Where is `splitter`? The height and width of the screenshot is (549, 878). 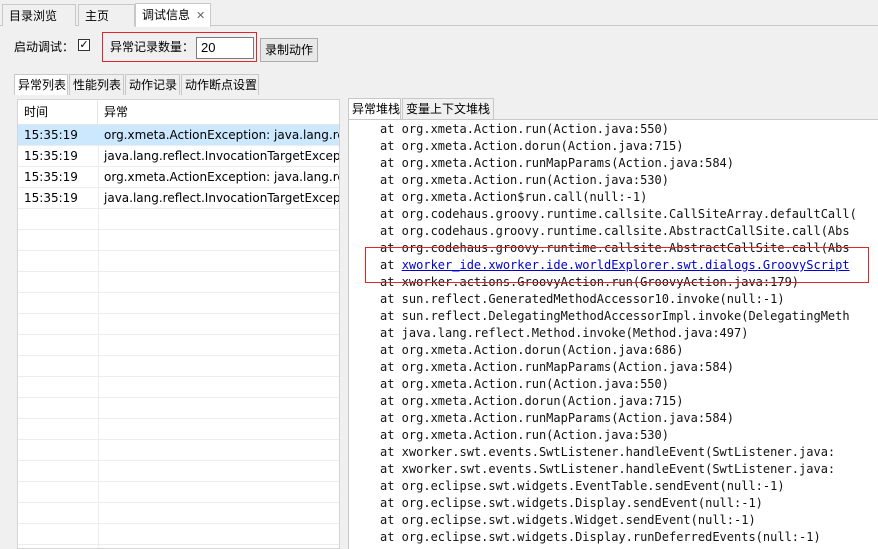
splitter is located at coordinates (345, 324).